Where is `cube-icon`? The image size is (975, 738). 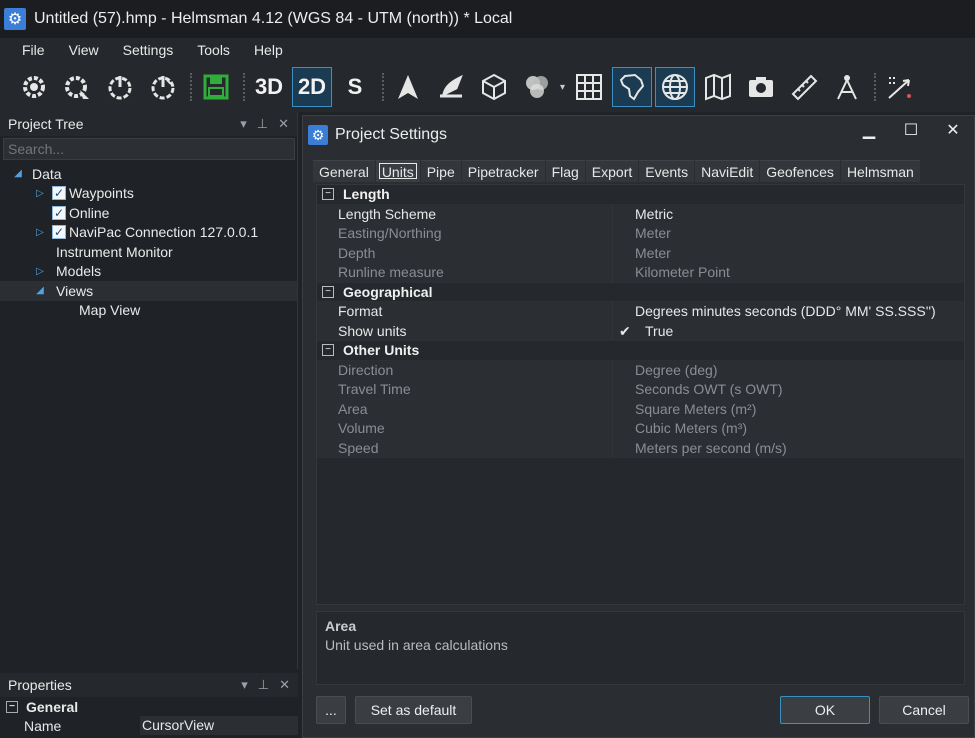
cube-icon is located at coordinates (494, 87).